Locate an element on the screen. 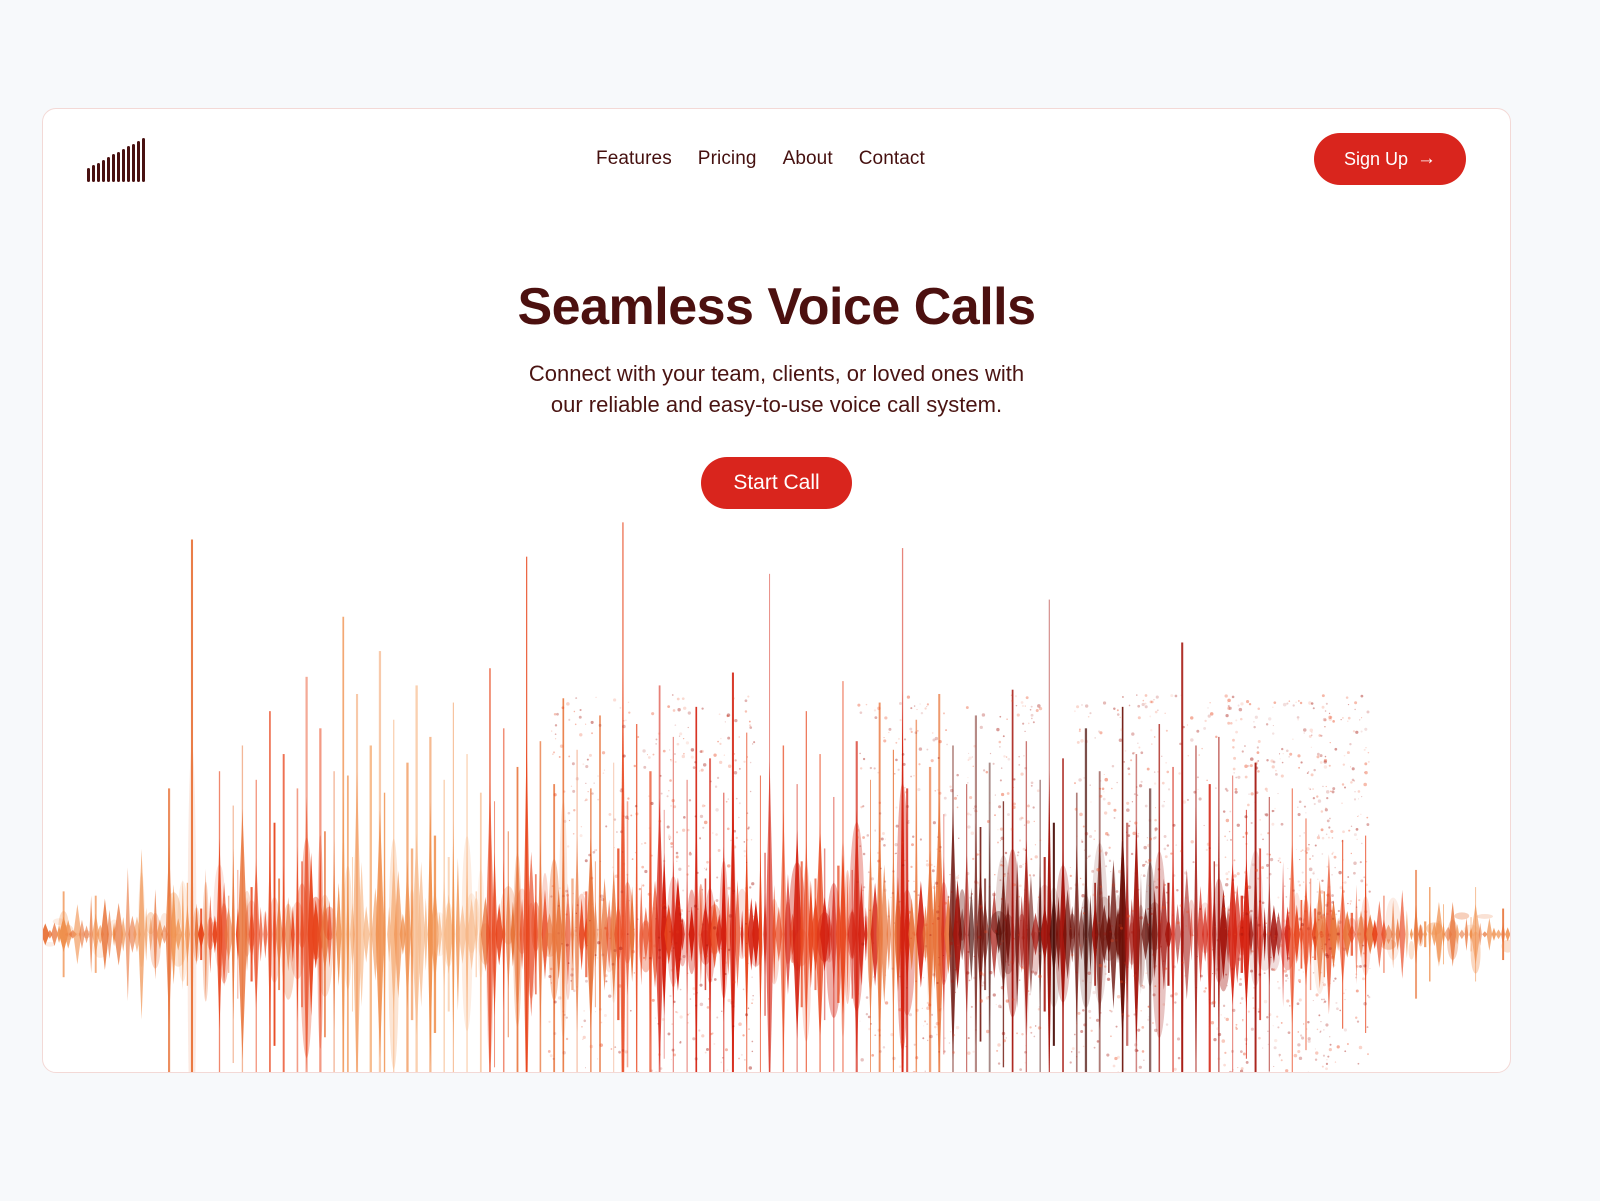 The image size is (1600, 1201). nav-item-contact: Contact is located at coordinates (892, 159).